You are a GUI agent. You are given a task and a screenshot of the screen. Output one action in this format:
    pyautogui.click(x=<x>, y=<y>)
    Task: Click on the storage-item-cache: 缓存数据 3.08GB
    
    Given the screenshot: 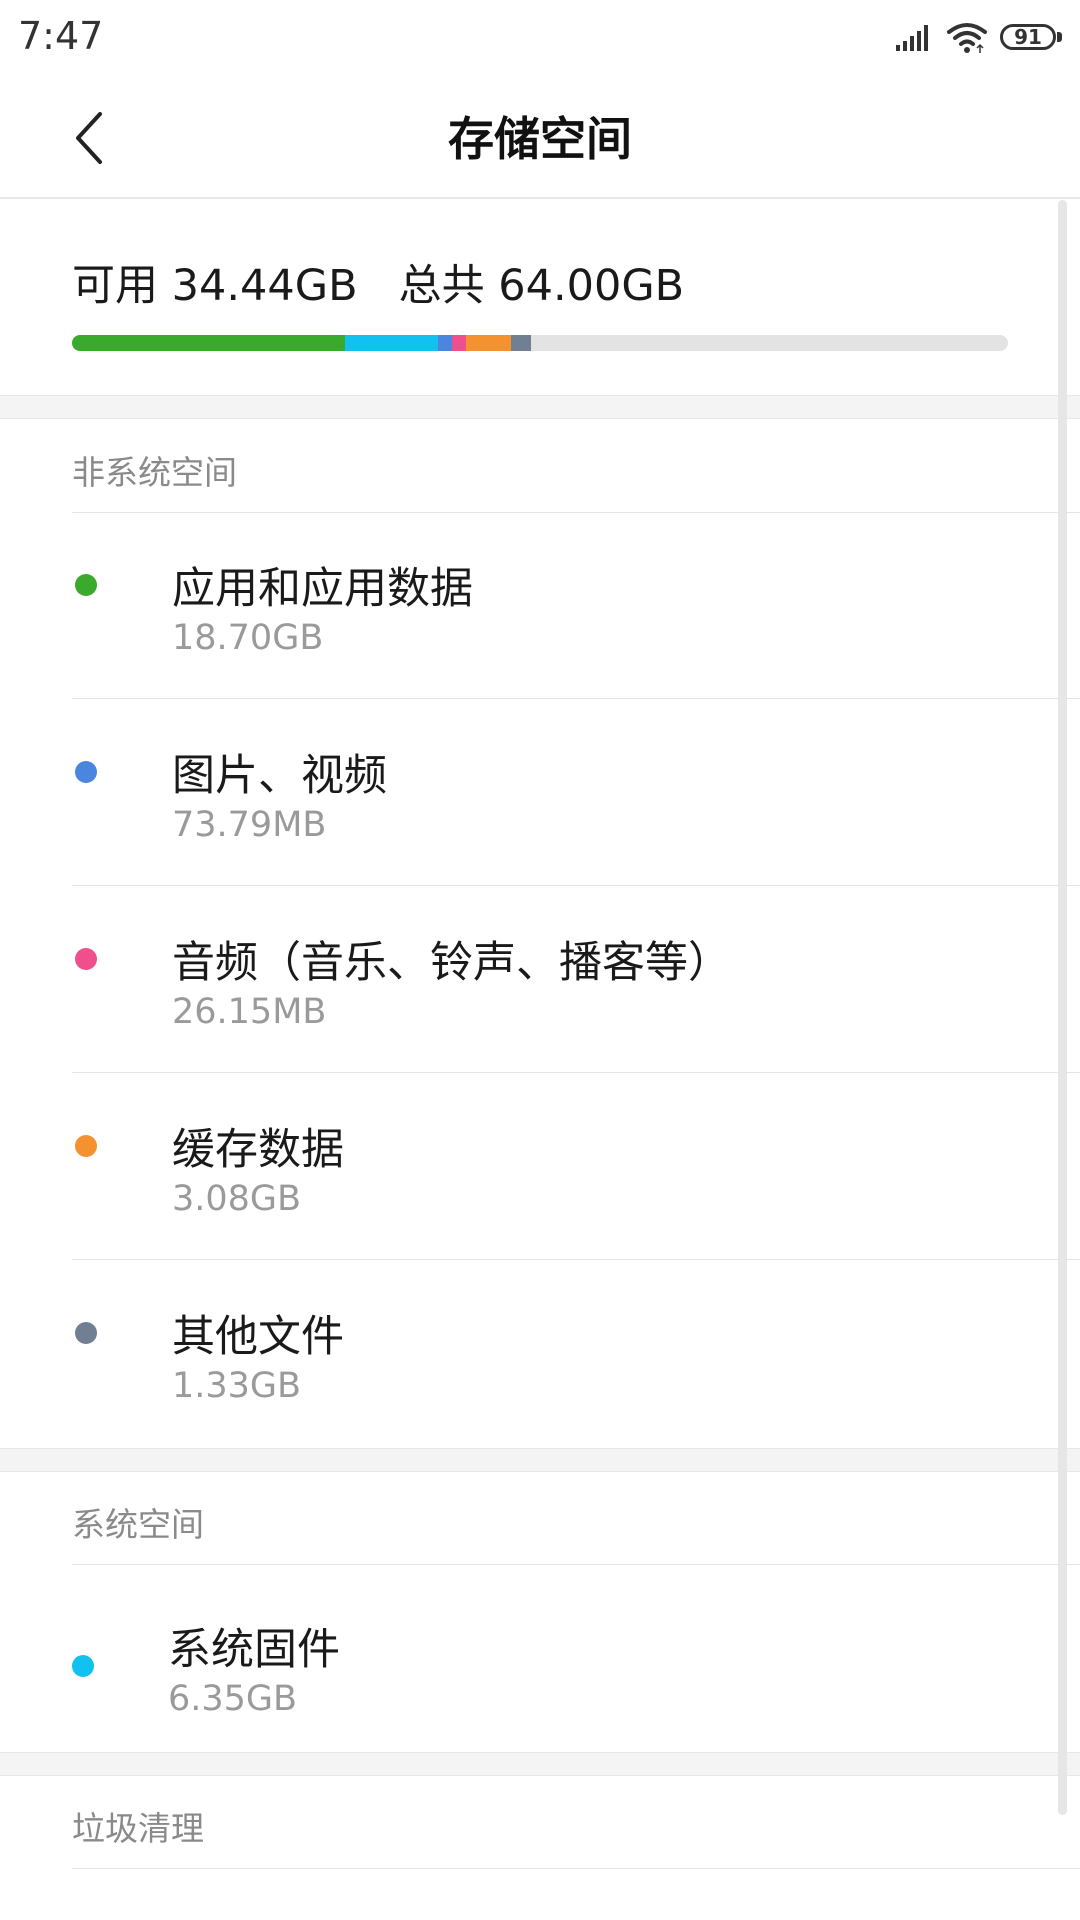 What is the action you would take?
    pyautogui.click(x=540, y=1167)
    